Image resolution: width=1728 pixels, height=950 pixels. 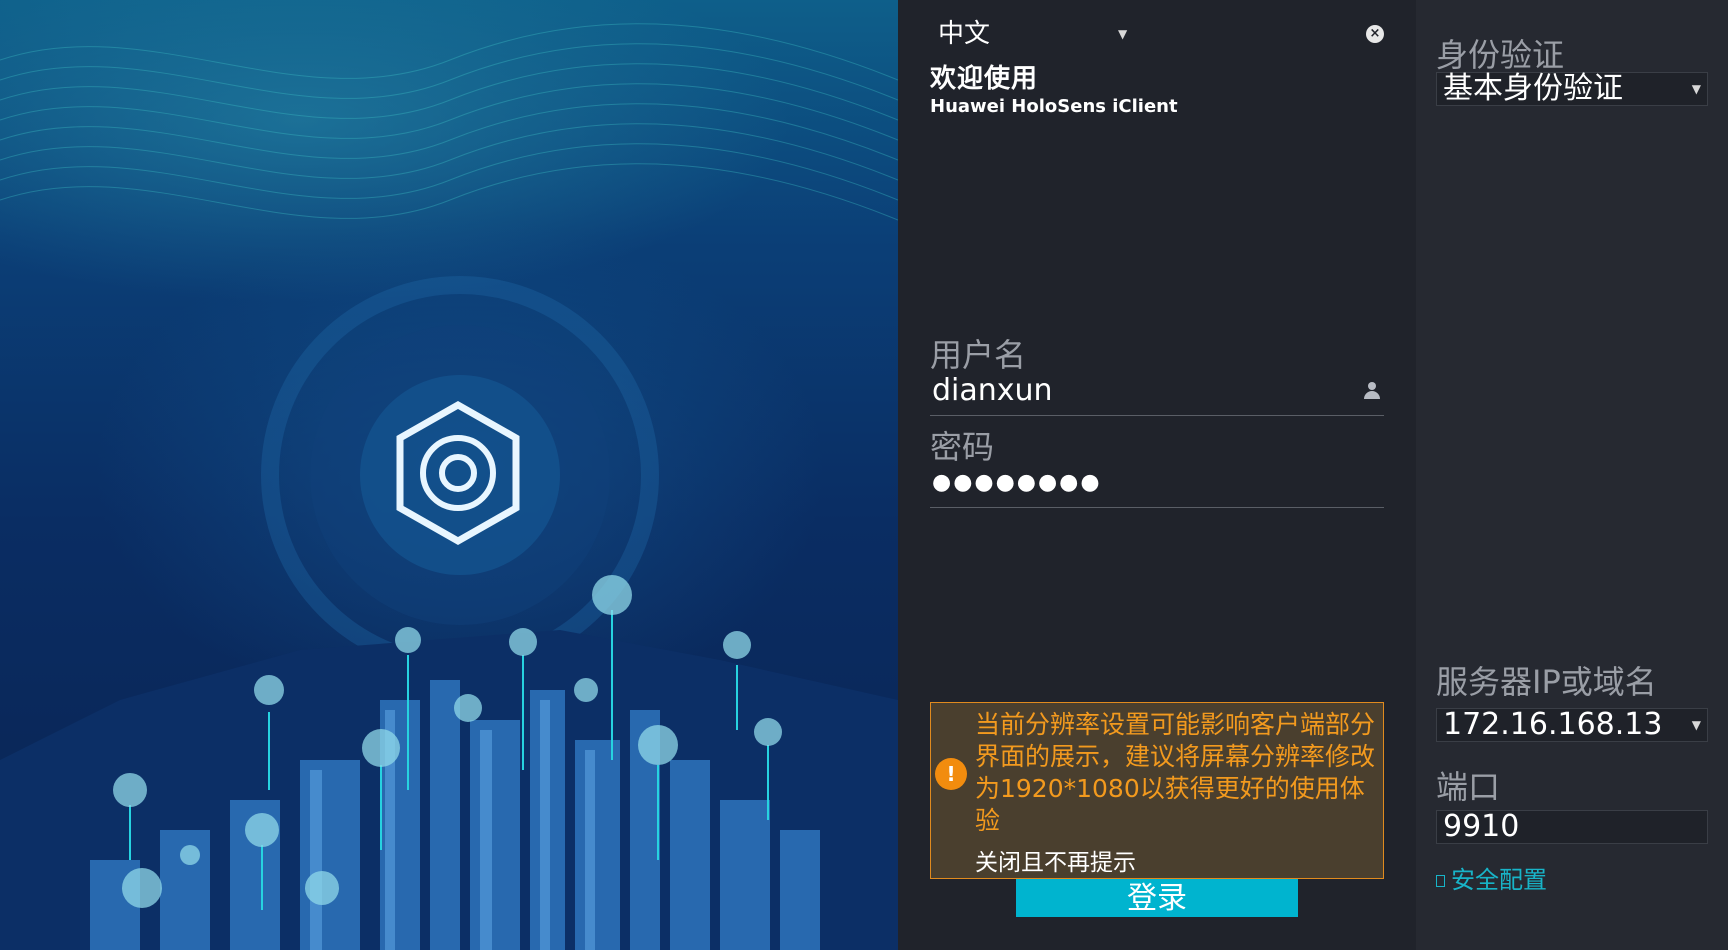 I want to click on auth-value: 基本身份验证, so click(x=1533, y=88).